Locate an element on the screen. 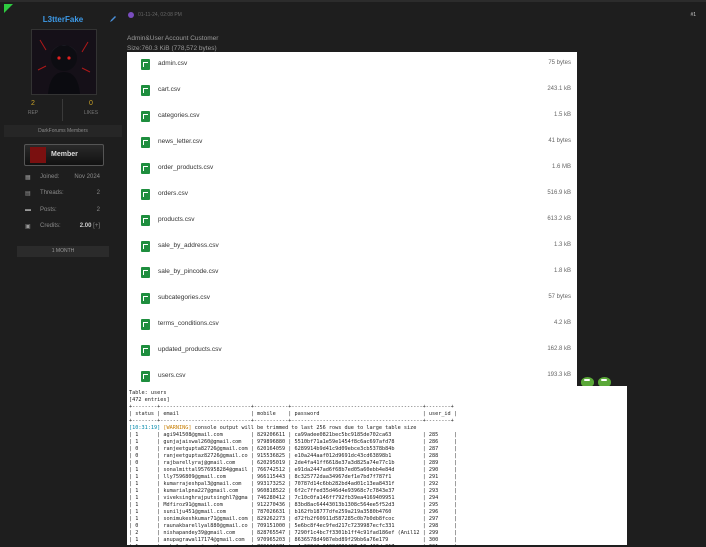 This screenshot has width=706, height=547. credits-icon: ▣ is located at coordinates (28, 227).